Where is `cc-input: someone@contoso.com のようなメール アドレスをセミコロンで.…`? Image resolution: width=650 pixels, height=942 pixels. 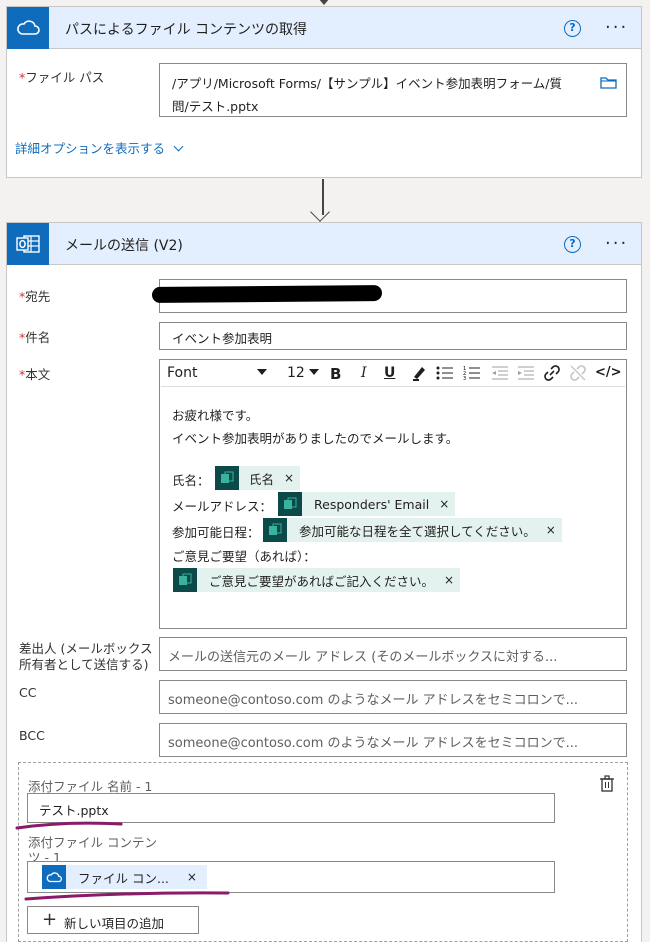 cc-input: someone@contoso.com のようなメール アドレスをセミコロンで.… is located at coordinates (393, 697).